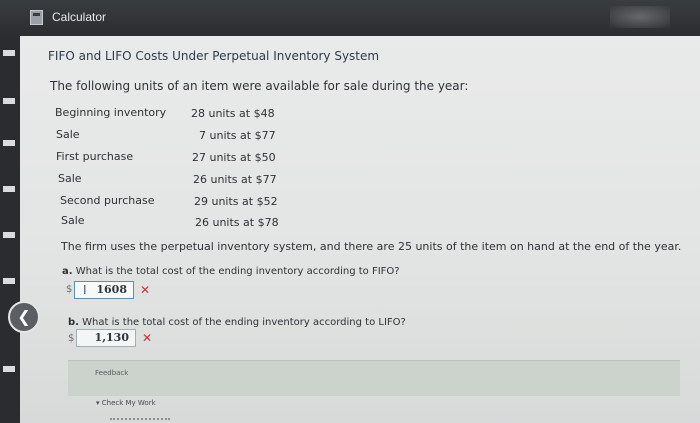  Describe the element at coordinates (235, 179) in the screenshot. I see `inventory-value-sale-2: 26 units at $77` at that location.